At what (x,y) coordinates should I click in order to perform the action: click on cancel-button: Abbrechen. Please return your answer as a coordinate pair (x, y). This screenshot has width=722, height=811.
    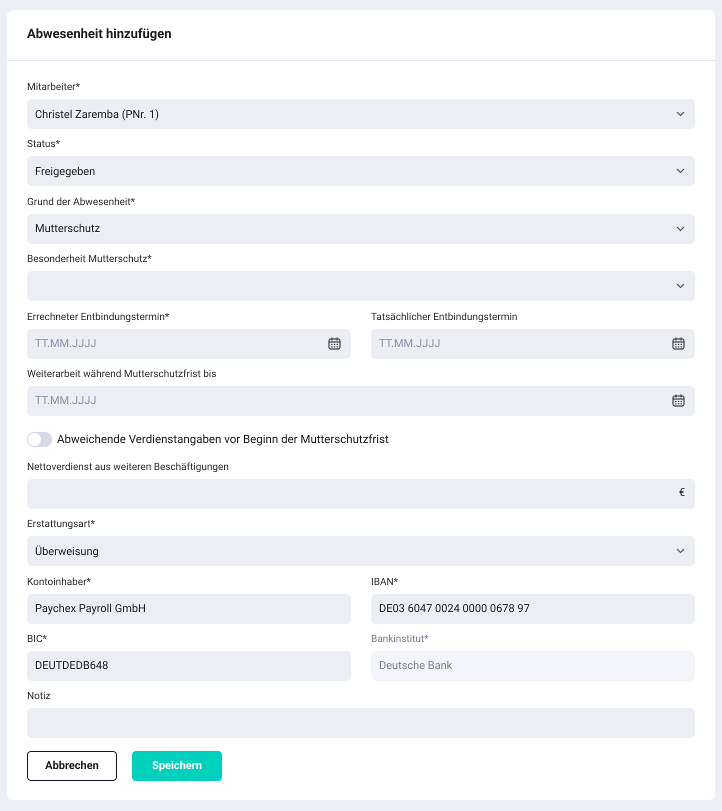
    Looking at the image, I should click on (72, 766).